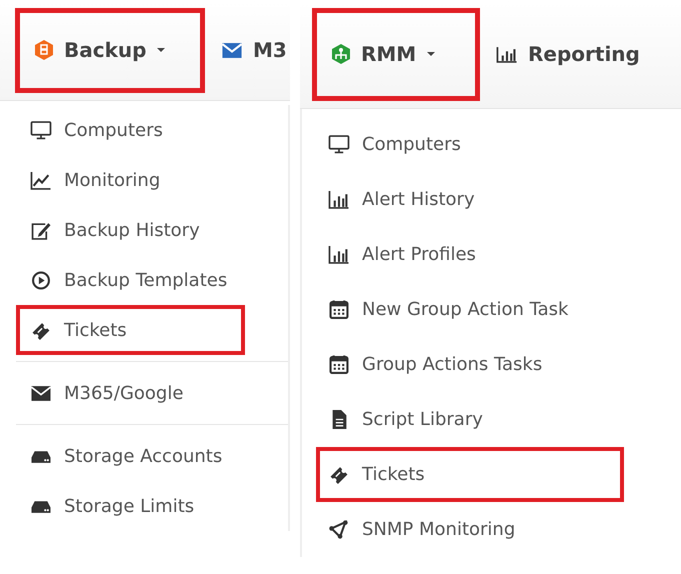 The height and width of the screenshot is (574, 681). What do you see at coordinates (339, 529) in the screenshot?
I see `share-icon` at bounding box center [339, 529].